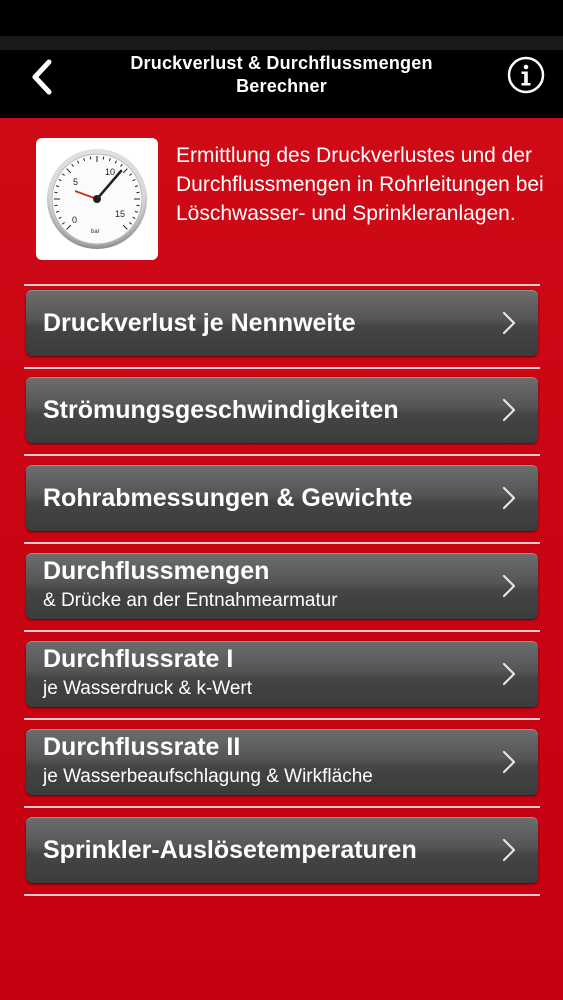  I want to click on menu-item-druckverlust: Druckverlust je Nennweite, so click(282, 323).